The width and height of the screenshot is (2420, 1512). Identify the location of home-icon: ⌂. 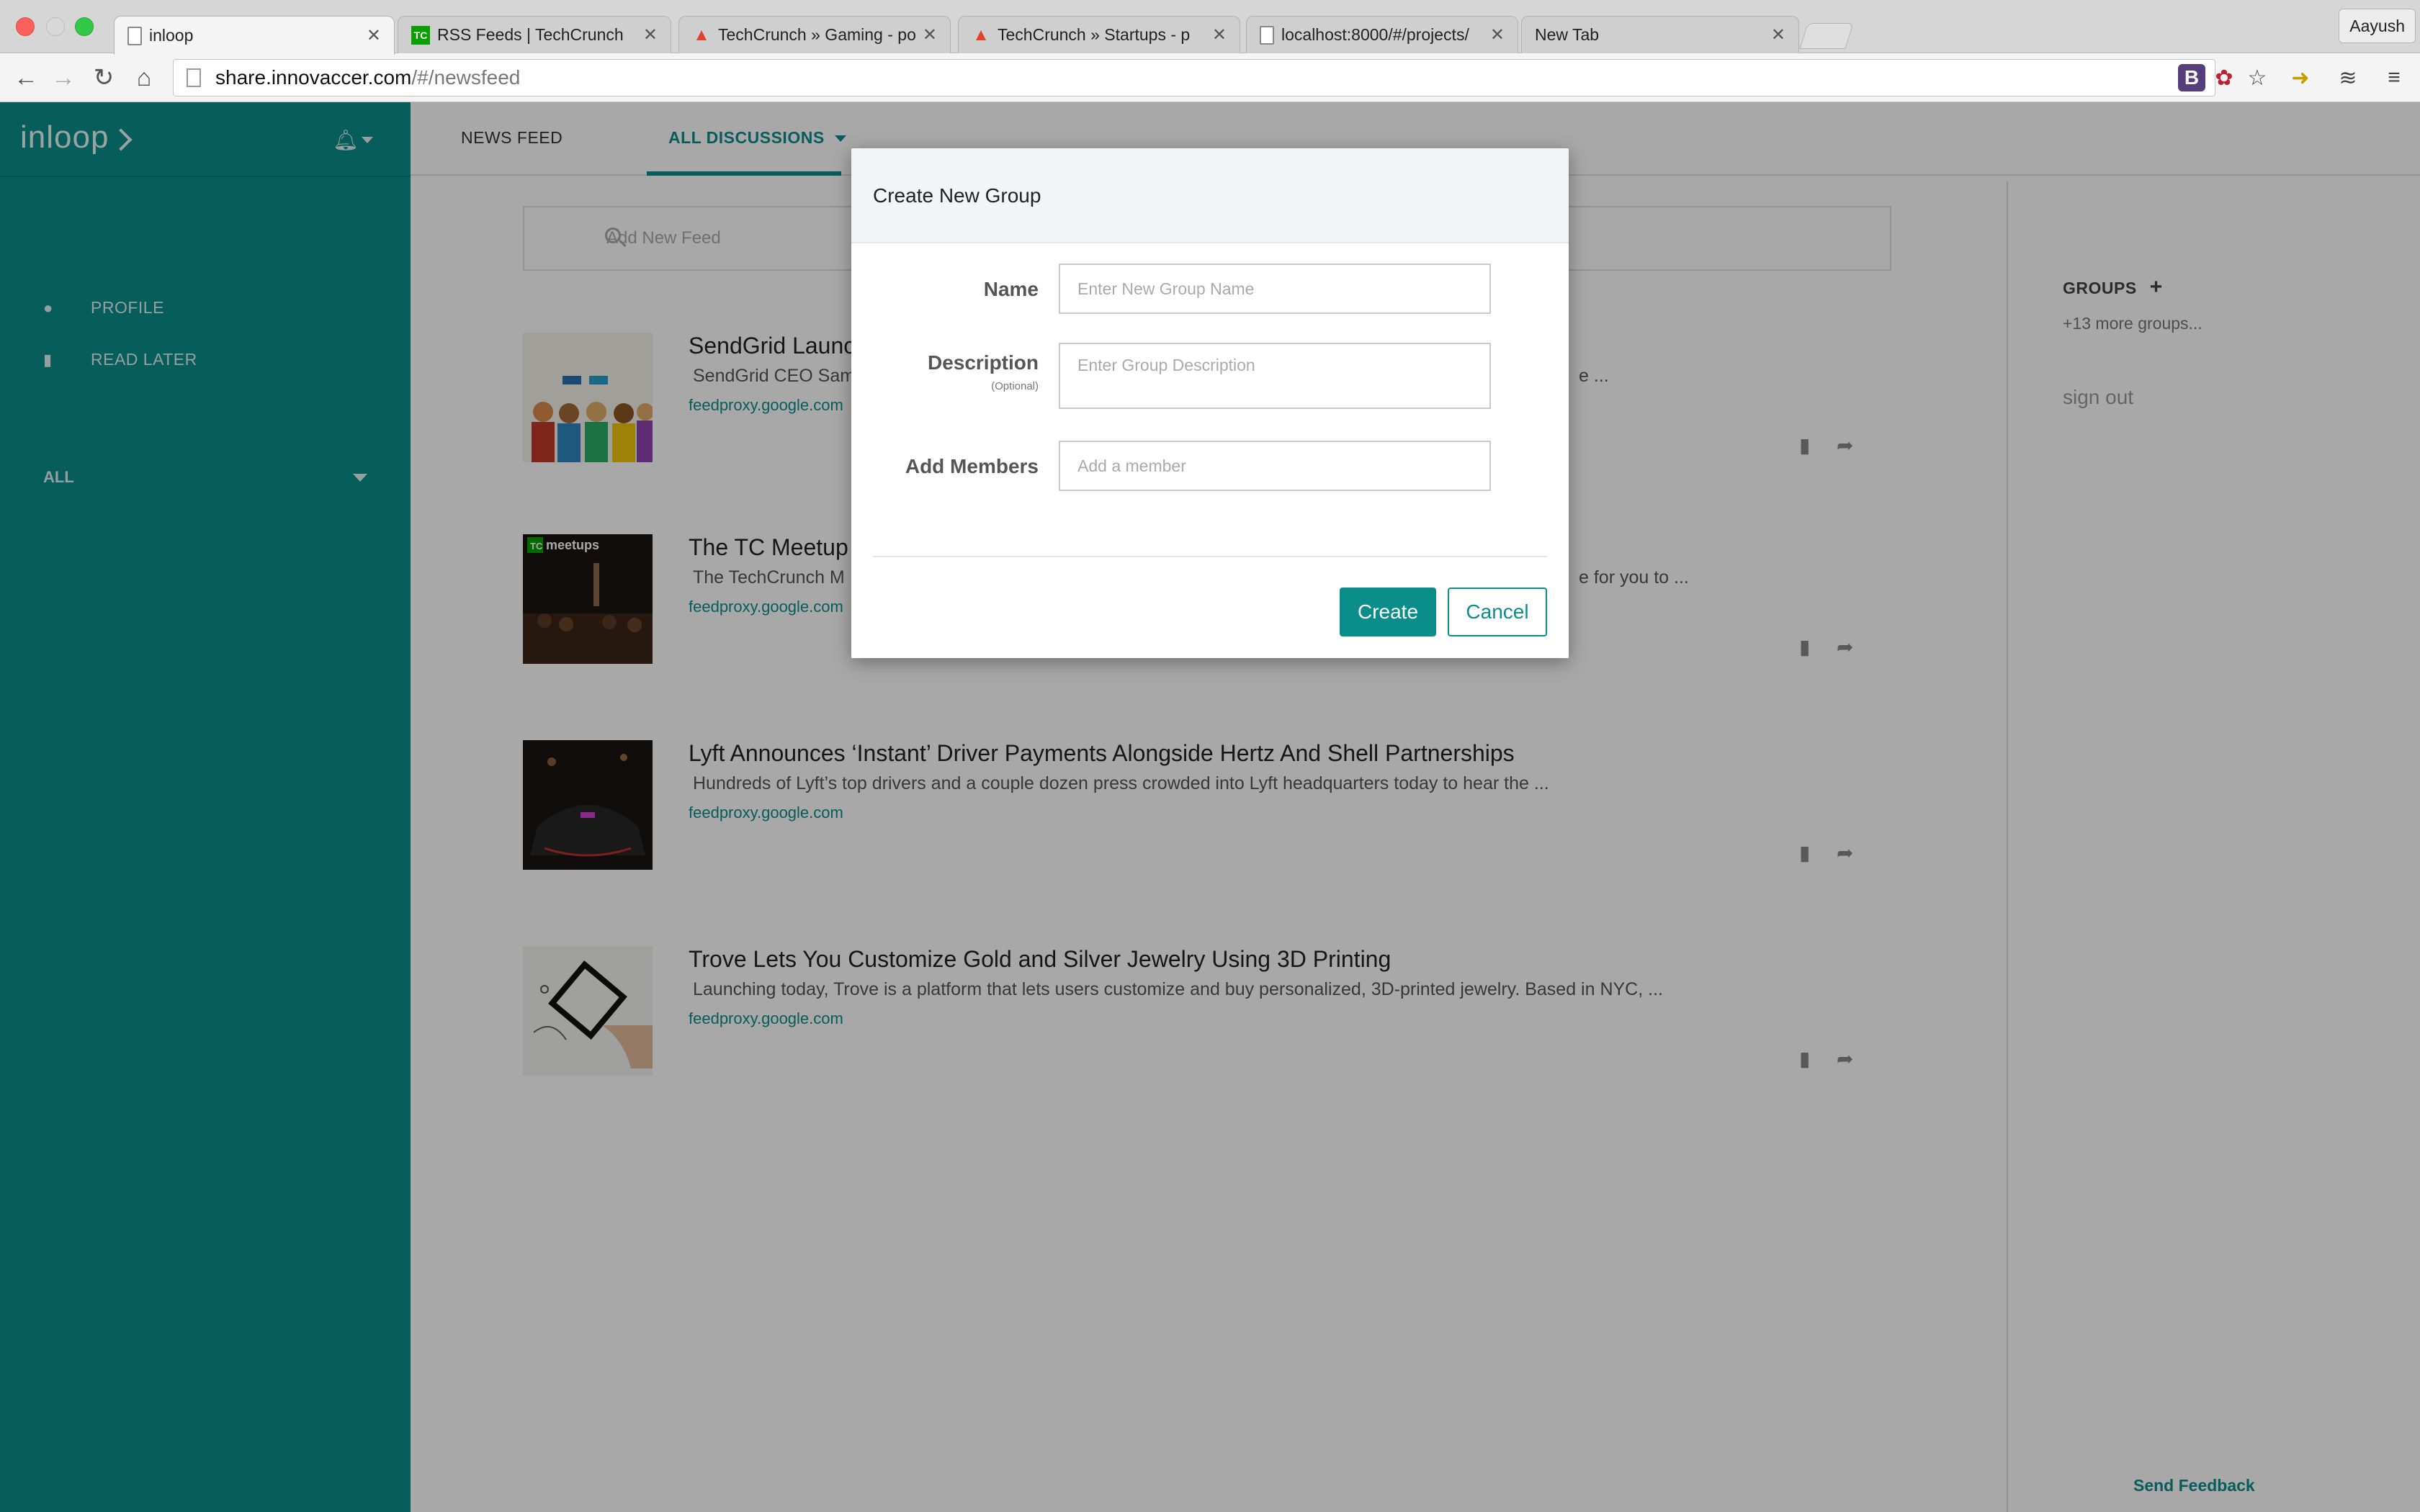
(144, 77).